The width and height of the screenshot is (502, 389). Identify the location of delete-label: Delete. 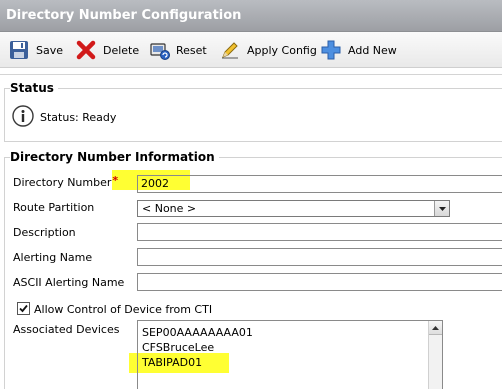
(121, 50).